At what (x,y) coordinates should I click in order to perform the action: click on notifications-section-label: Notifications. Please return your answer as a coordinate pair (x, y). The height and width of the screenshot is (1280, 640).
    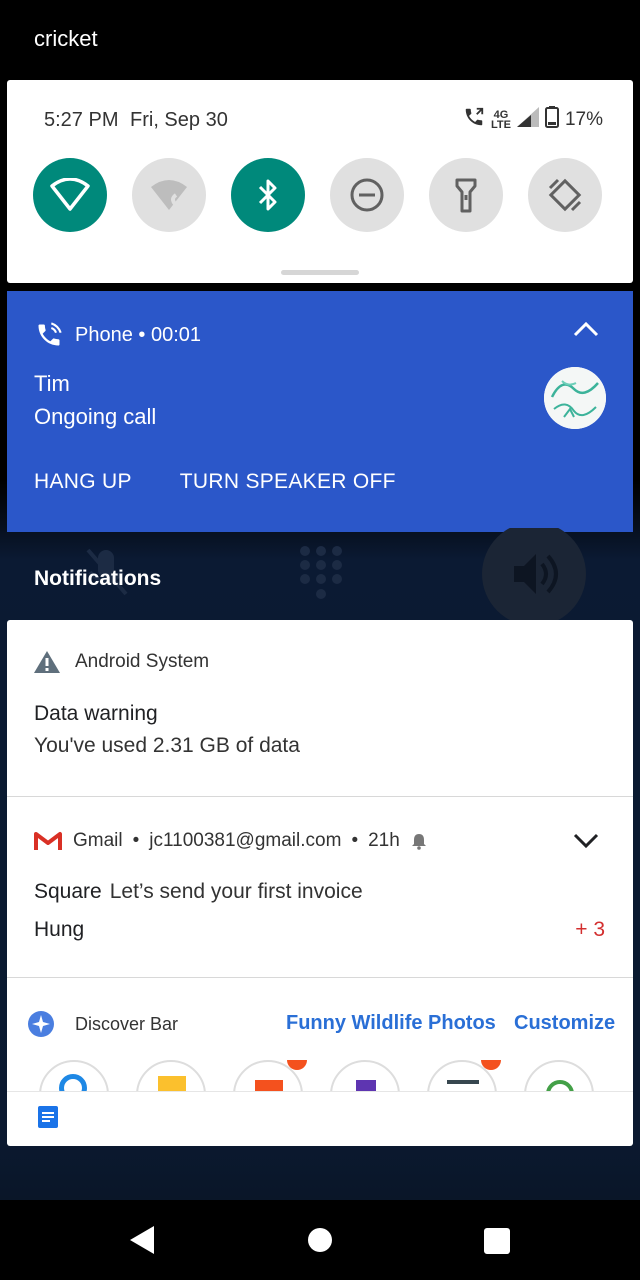
    Looking at the image, I should click on (98, 578).